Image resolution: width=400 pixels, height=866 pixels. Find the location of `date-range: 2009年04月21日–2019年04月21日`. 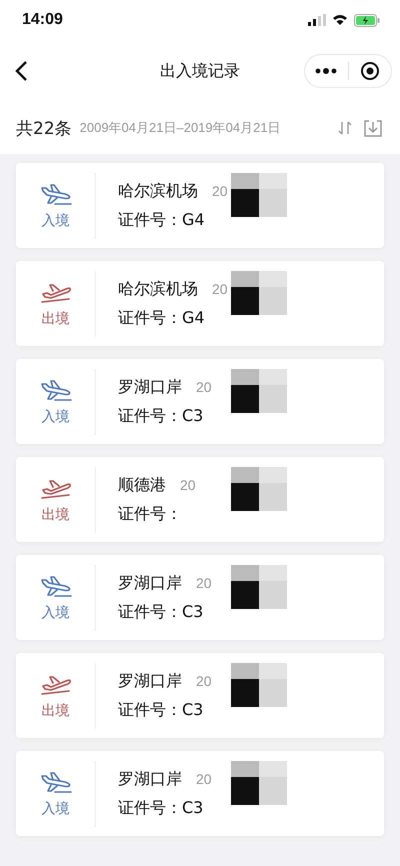

date-range: 2009年04月21日–2019年04月21日 is located at coordinates (181, 128).